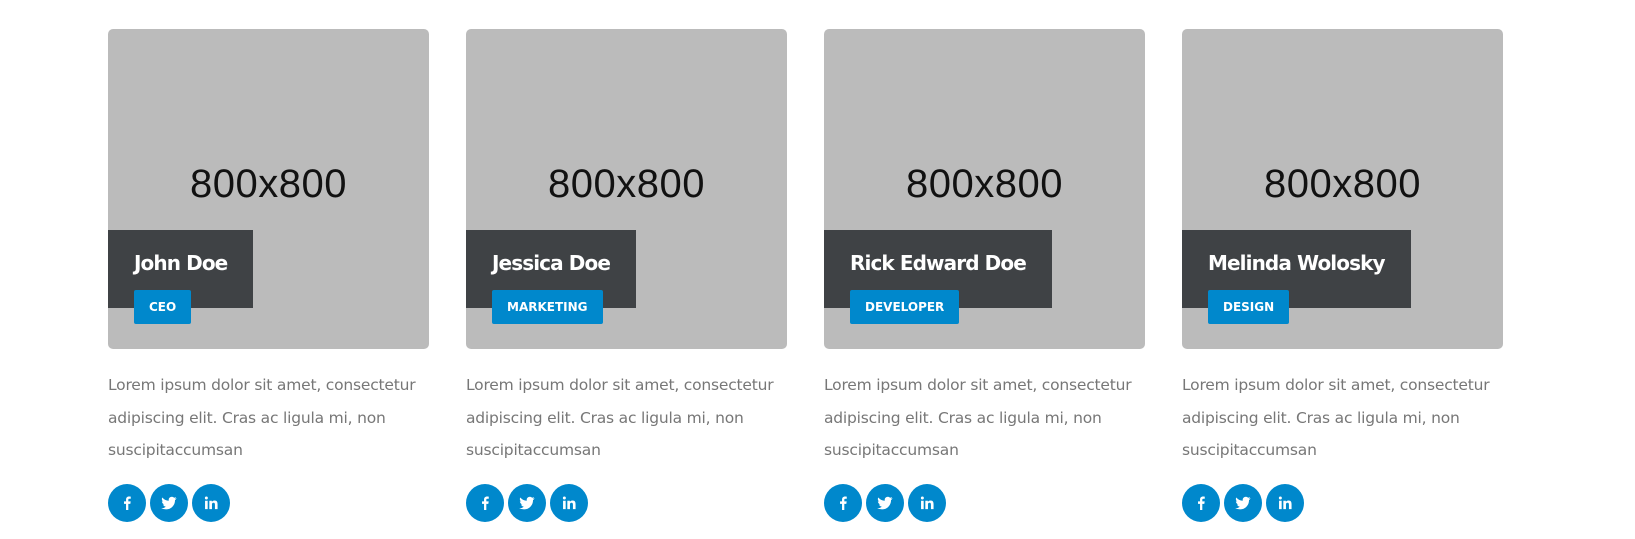  I want to click on member-name: Rick Edward Doe, so click(938, 263).